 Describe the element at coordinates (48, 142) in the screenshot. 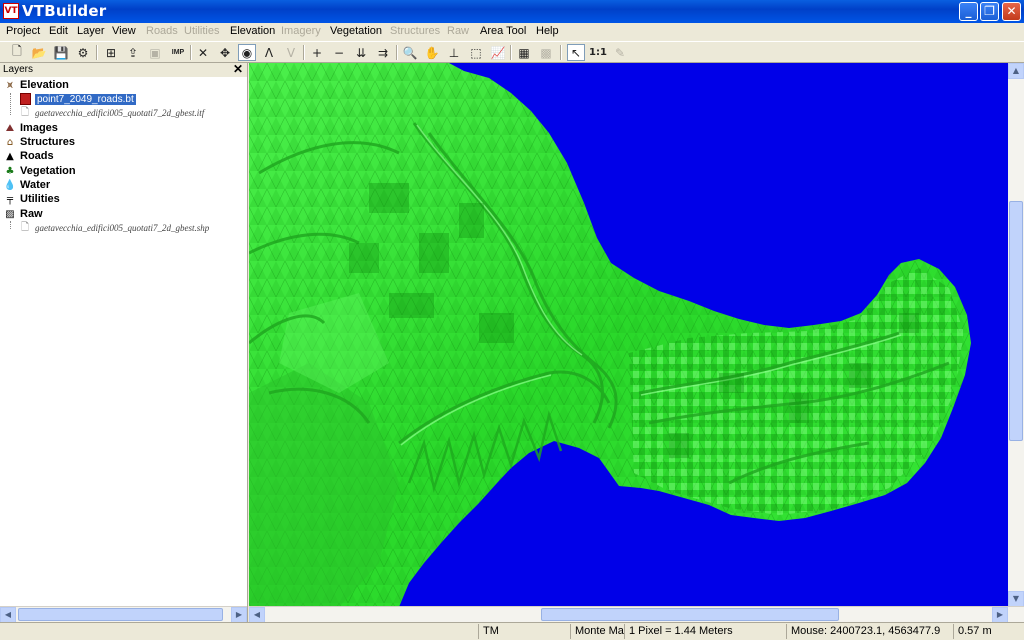

I see `layer-group-label: Structures` at that location.